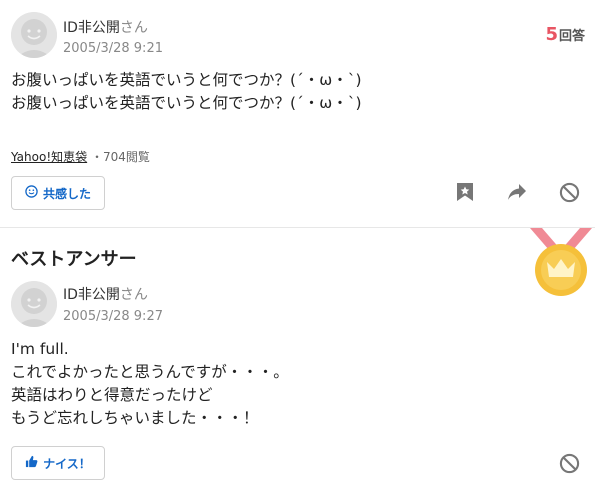 Image resolution: width=607 pixels, height=503 pixels. Describe the element at coordinates (561, 262) in the screenshot. I see `gold-medal-icon` at that location.